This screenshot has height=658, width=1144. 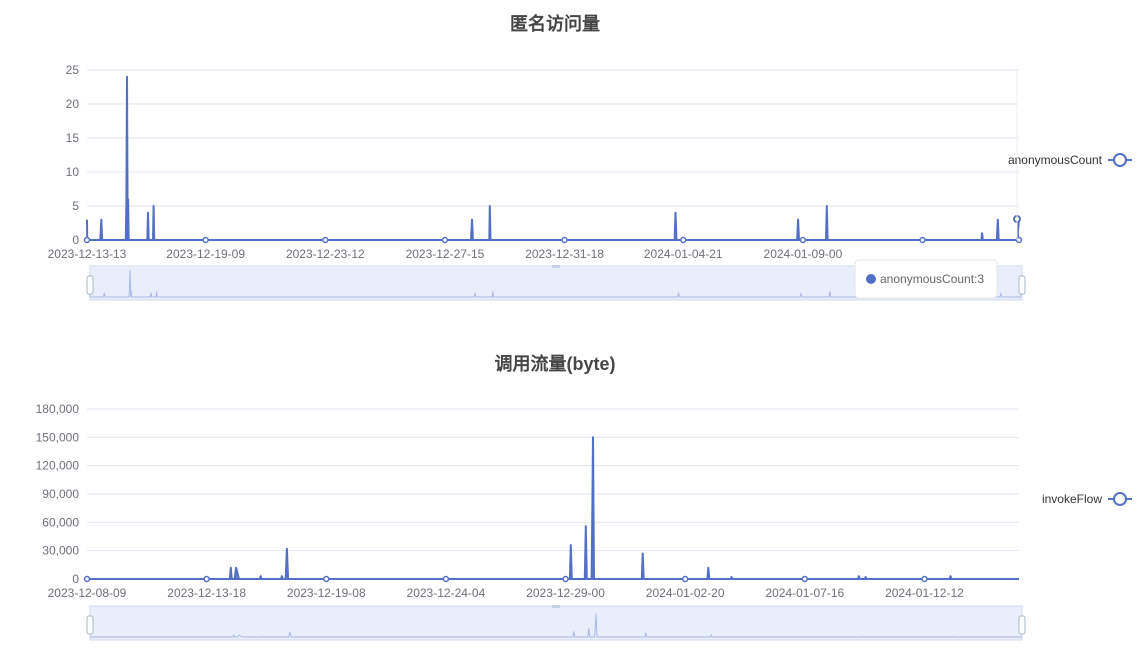 I want to click on x-tick-label: 2024-01-02-20, so click(x=685, y=593).